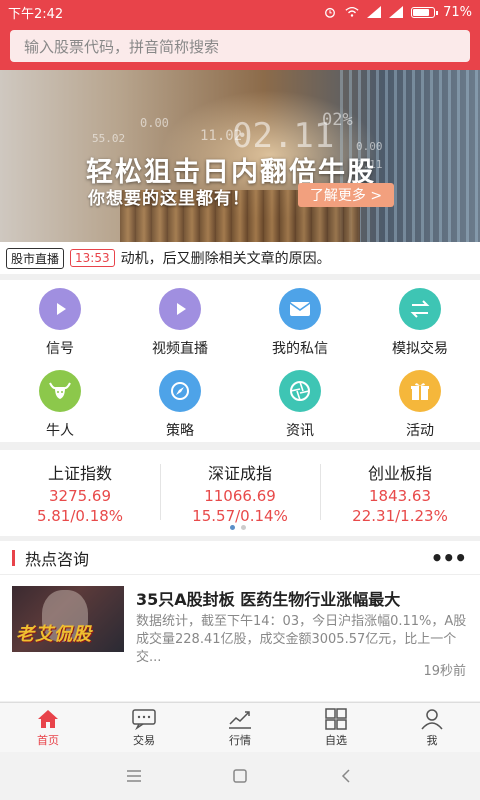 This screenshot has width=480, height=800. I want to click on menu-item-strategy: 策略, so click(180, 402).